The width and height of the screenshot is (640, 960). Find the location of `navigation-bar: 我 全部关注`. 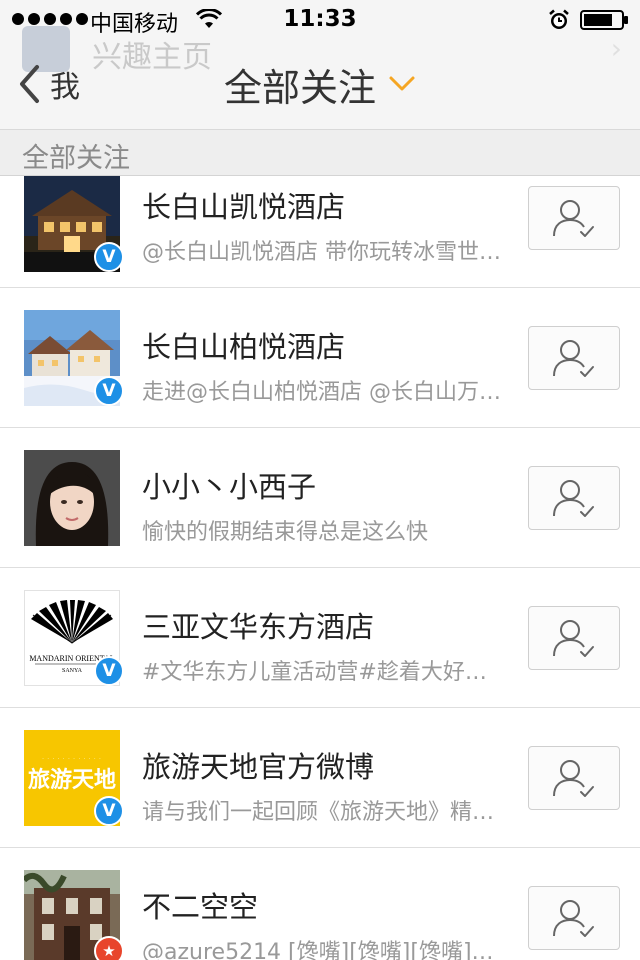

navigation-bar: 我 全部关注 is located at coordinates (320, 84).